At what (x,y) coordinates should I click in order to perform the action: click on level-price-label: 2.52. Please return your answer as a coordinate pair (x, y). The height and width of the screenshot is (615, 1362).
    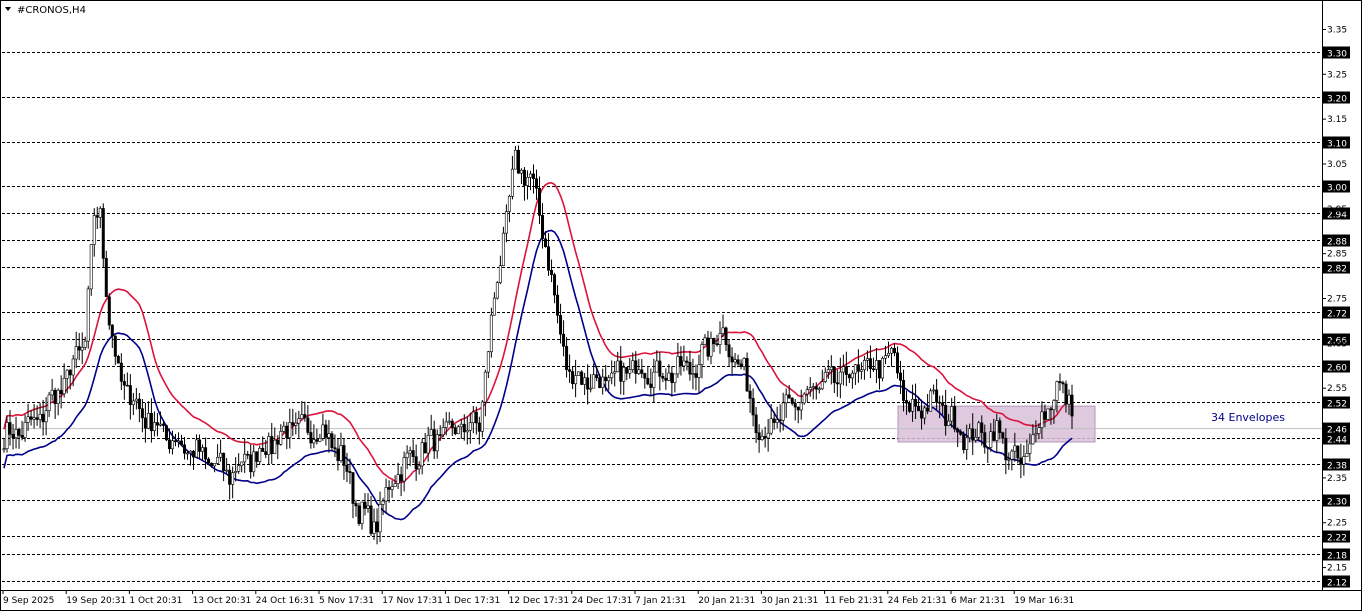
    Looking at the image, I should click on (1337, 405).